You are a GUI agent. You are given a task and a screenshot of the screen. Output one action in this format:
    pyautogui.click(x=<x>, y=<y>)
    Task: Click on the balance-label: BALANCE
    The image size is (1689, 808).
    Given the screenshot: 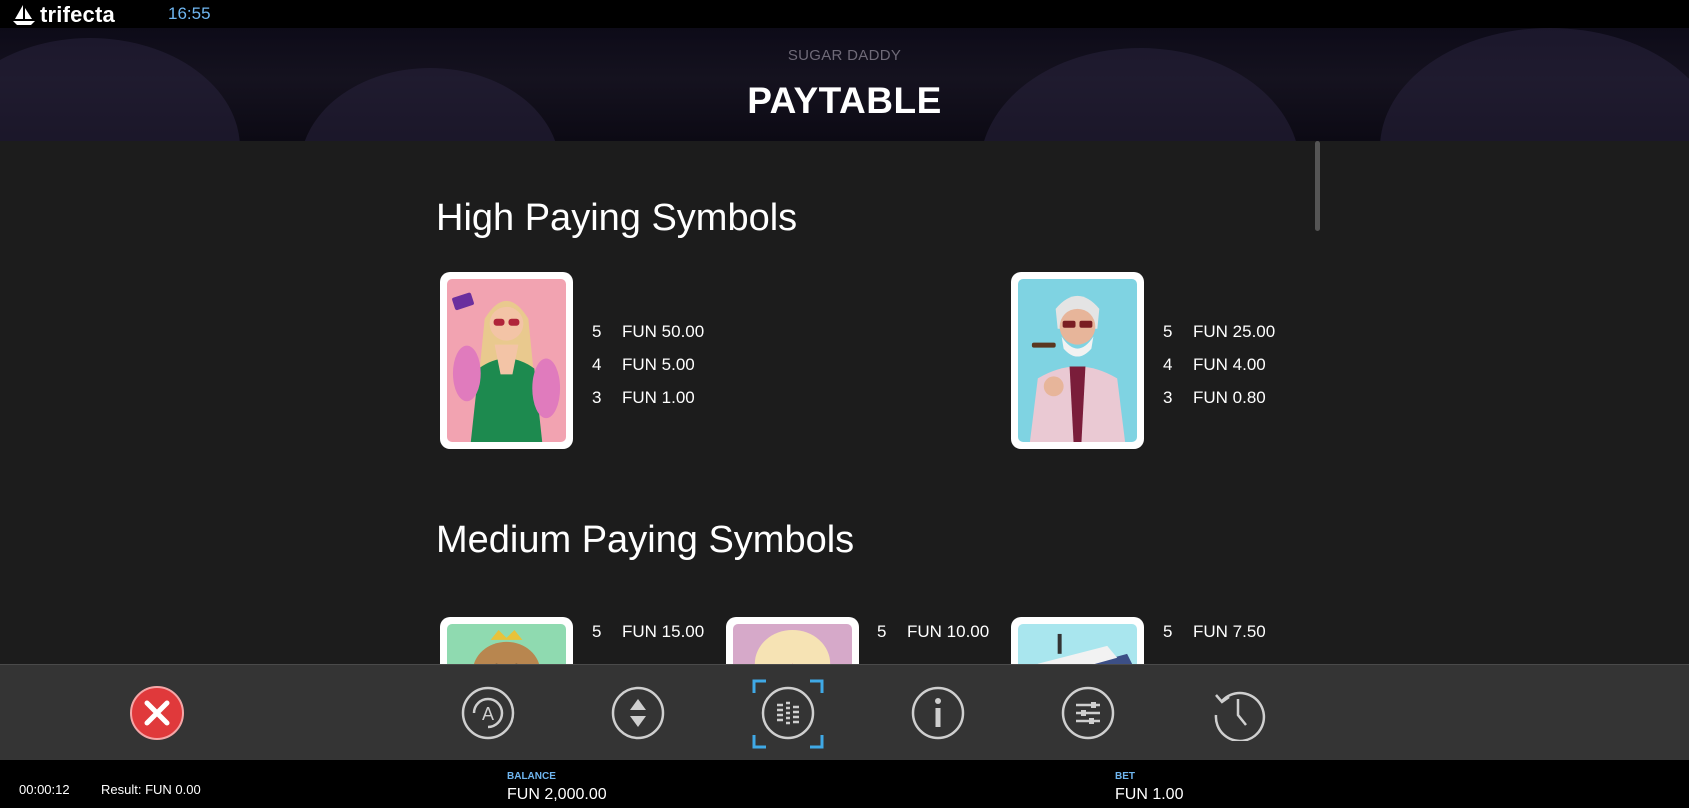 What is the action you would take?
    pyautogui.click(x=531, y=776)
    